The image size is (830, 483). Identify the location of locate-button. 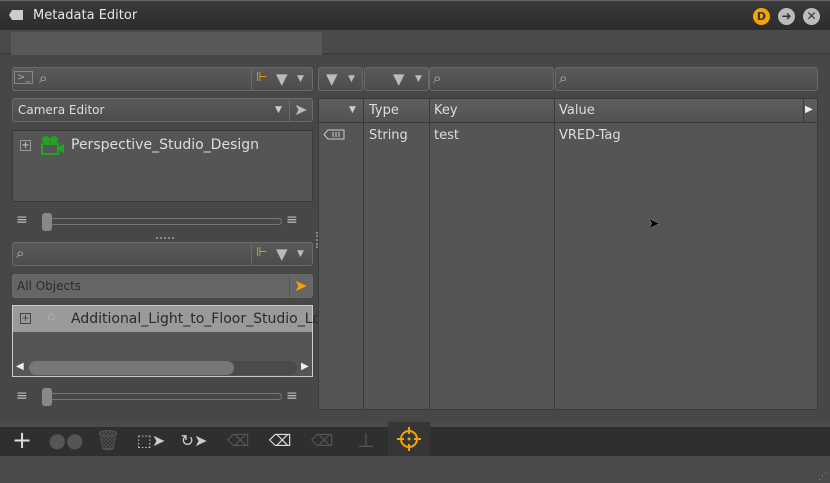
(409, 439).